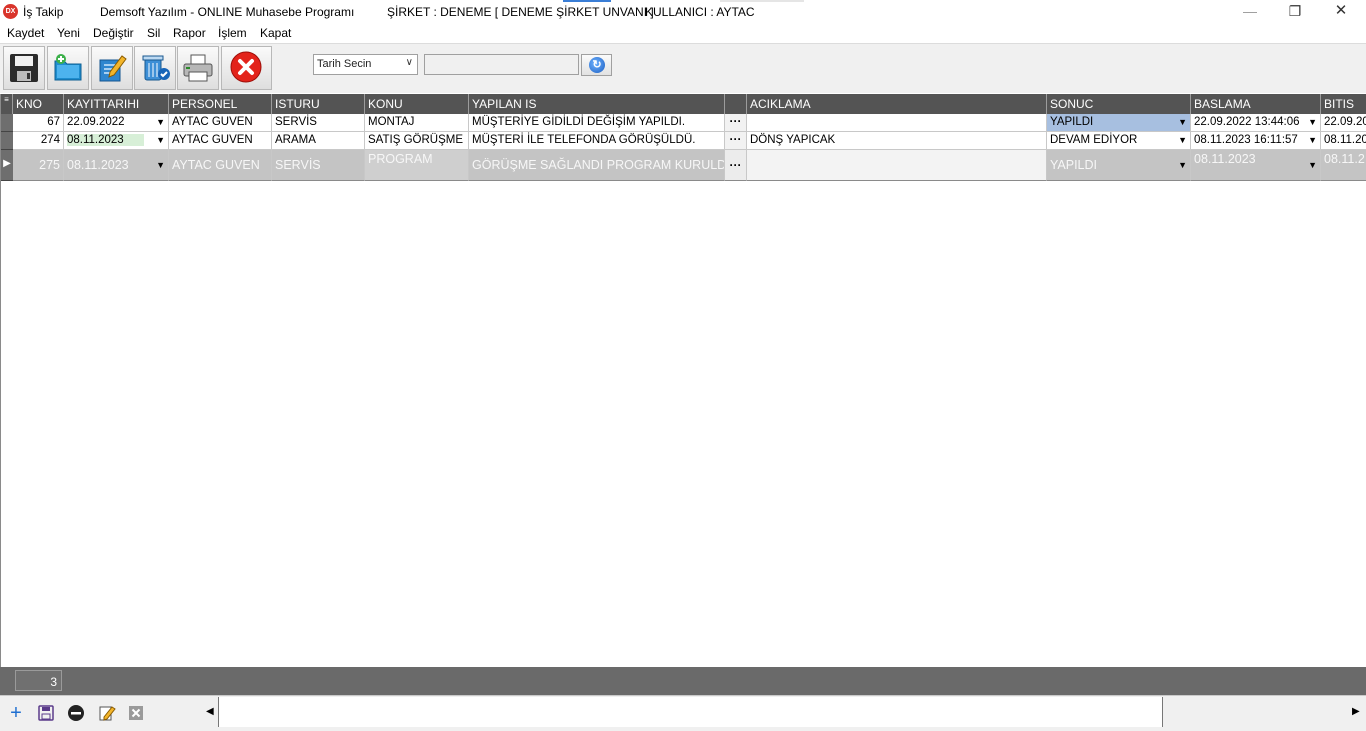  What do you see at coordinates (25, 33) in the screenshot?
I see `menu-kaydet: Kaydet` at bounding box center [25, 33].